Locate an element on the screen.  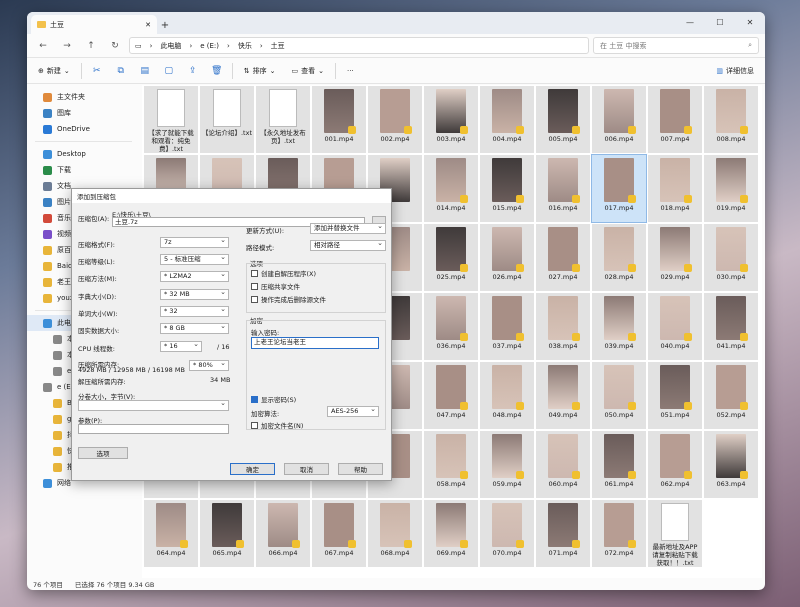
file-item: 015.mp4 is located at coordinates (507, 188).